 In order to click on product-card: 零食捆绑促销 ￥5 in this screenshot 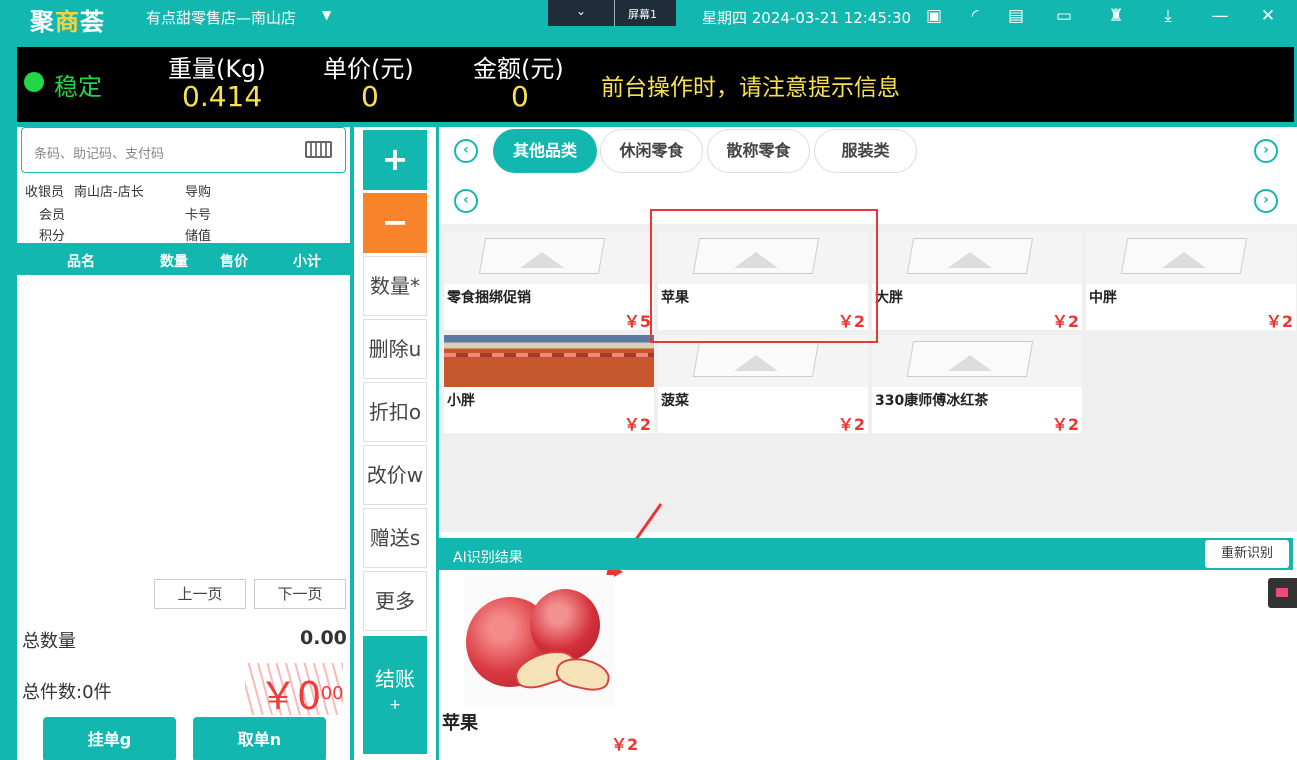, I will do `click(549, 281)`.